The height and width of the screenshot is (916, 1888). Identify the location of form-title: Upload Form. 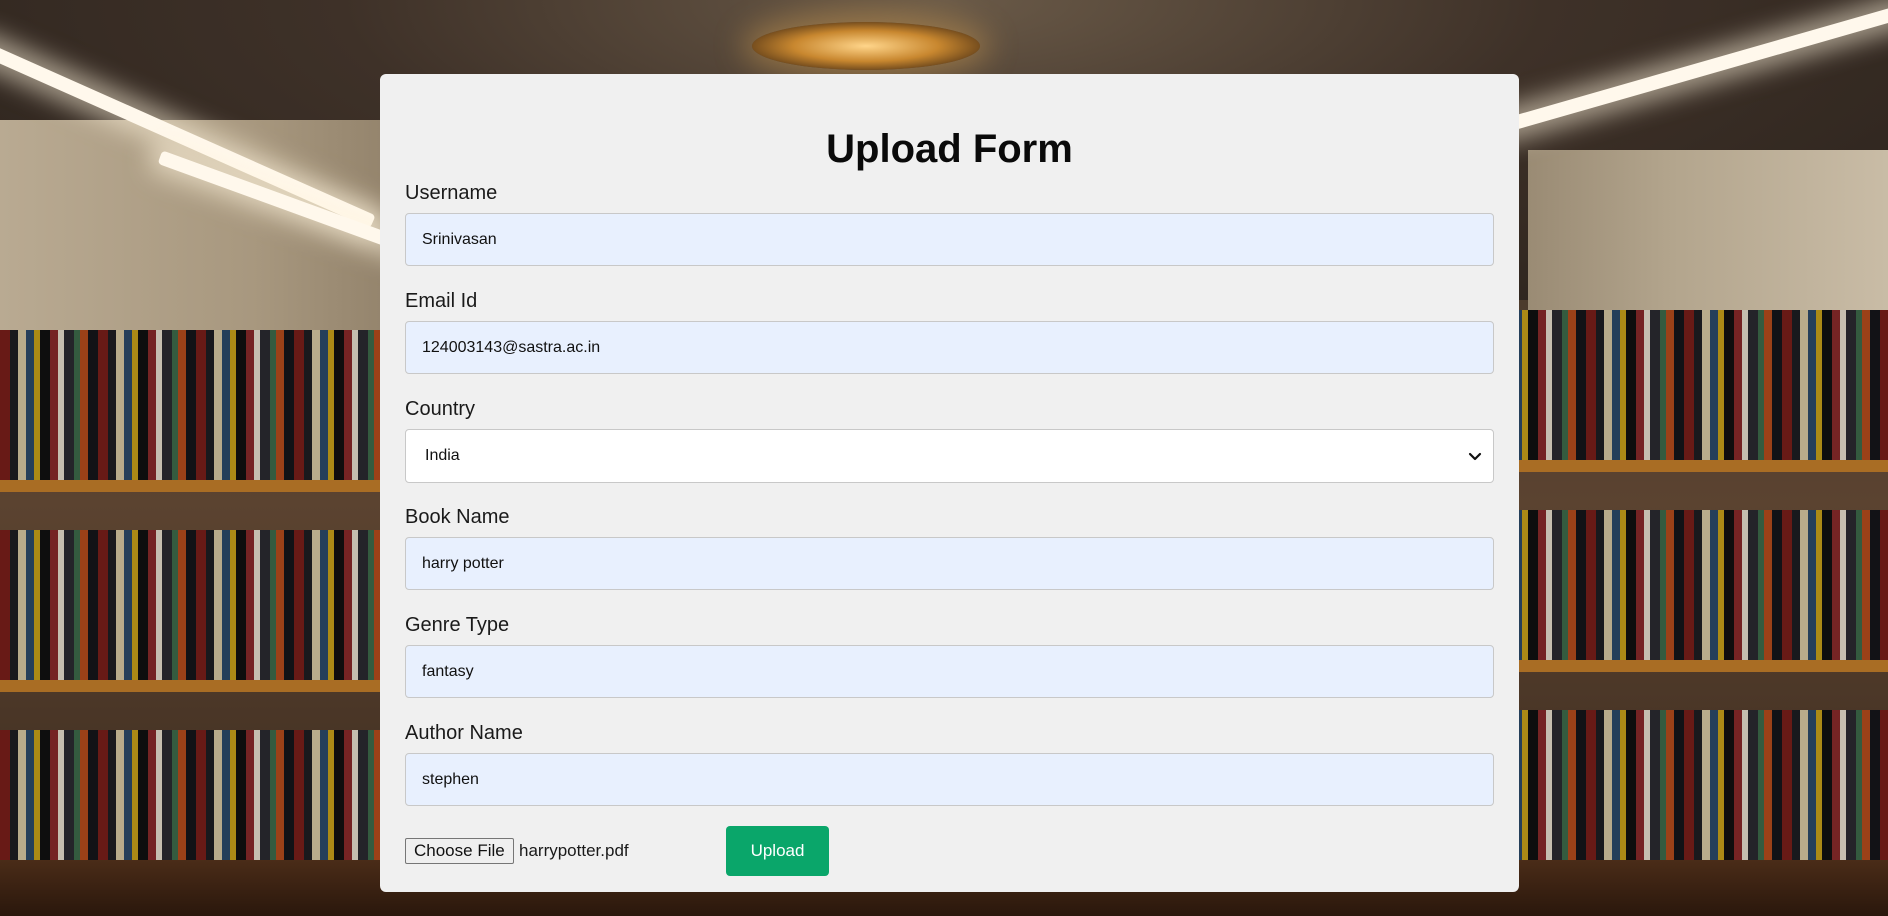
(949, 149).